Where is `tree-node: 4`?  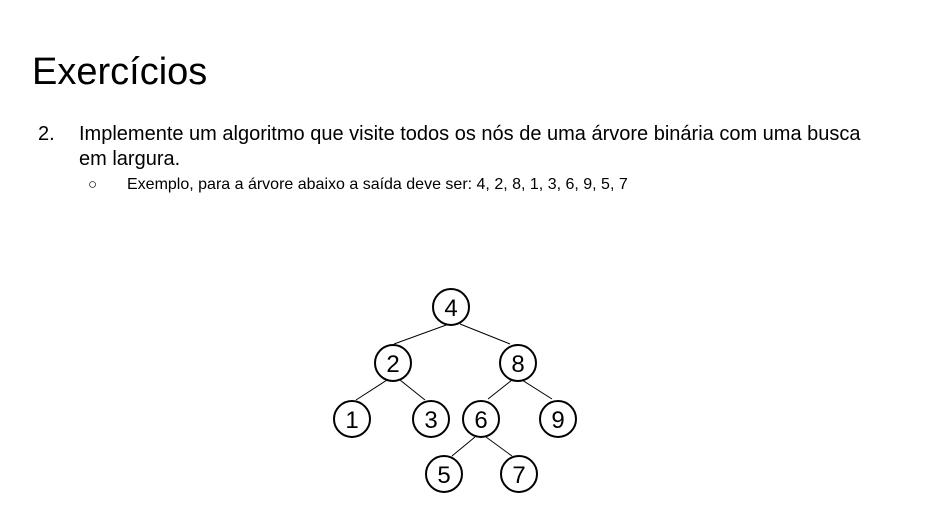 tree-node: 4 is located at coordinates (451, 307).